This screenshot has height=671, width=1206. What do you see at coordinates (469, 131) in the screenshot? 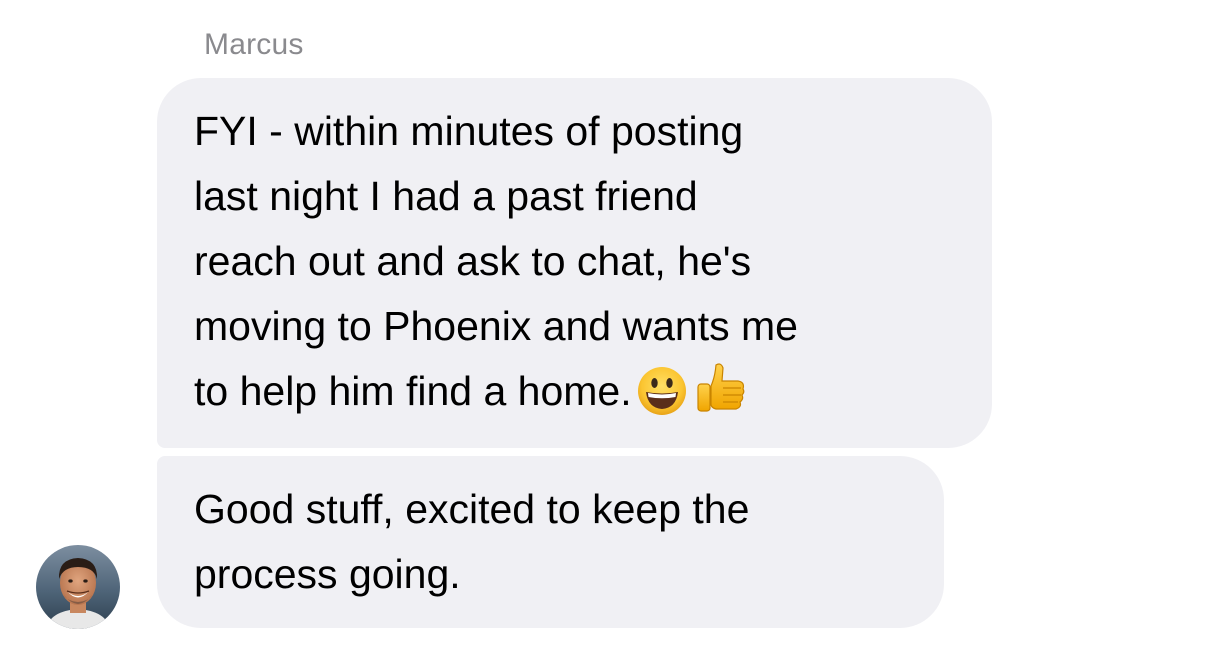
I see `message-line: FYI - within minutes of posting` at bounding box center [469, 131].